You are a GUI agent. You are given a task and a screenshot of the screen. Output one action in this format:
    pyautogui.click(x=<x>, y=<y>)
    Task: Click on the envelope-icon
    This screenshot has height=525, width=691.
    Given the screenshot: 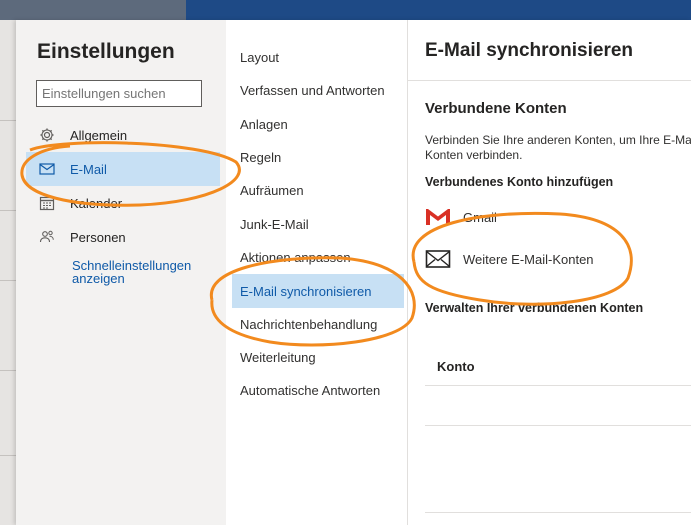 What is the action you would take?
    pyautogui.click(x=439, y=259)
    